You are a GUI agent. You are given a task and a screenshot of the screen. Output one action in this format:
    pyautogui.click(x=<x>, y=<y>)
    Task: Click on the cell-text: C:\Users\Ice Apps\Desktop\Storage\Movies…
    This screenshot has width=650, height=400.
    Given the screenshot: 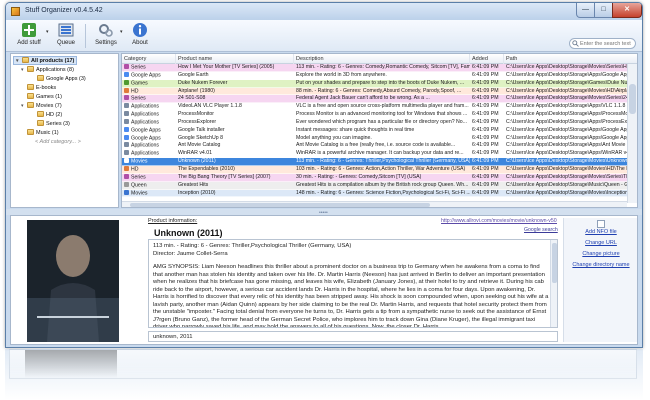 What is the action you would take?
    pyautogui.click(x=566, y=192)
    